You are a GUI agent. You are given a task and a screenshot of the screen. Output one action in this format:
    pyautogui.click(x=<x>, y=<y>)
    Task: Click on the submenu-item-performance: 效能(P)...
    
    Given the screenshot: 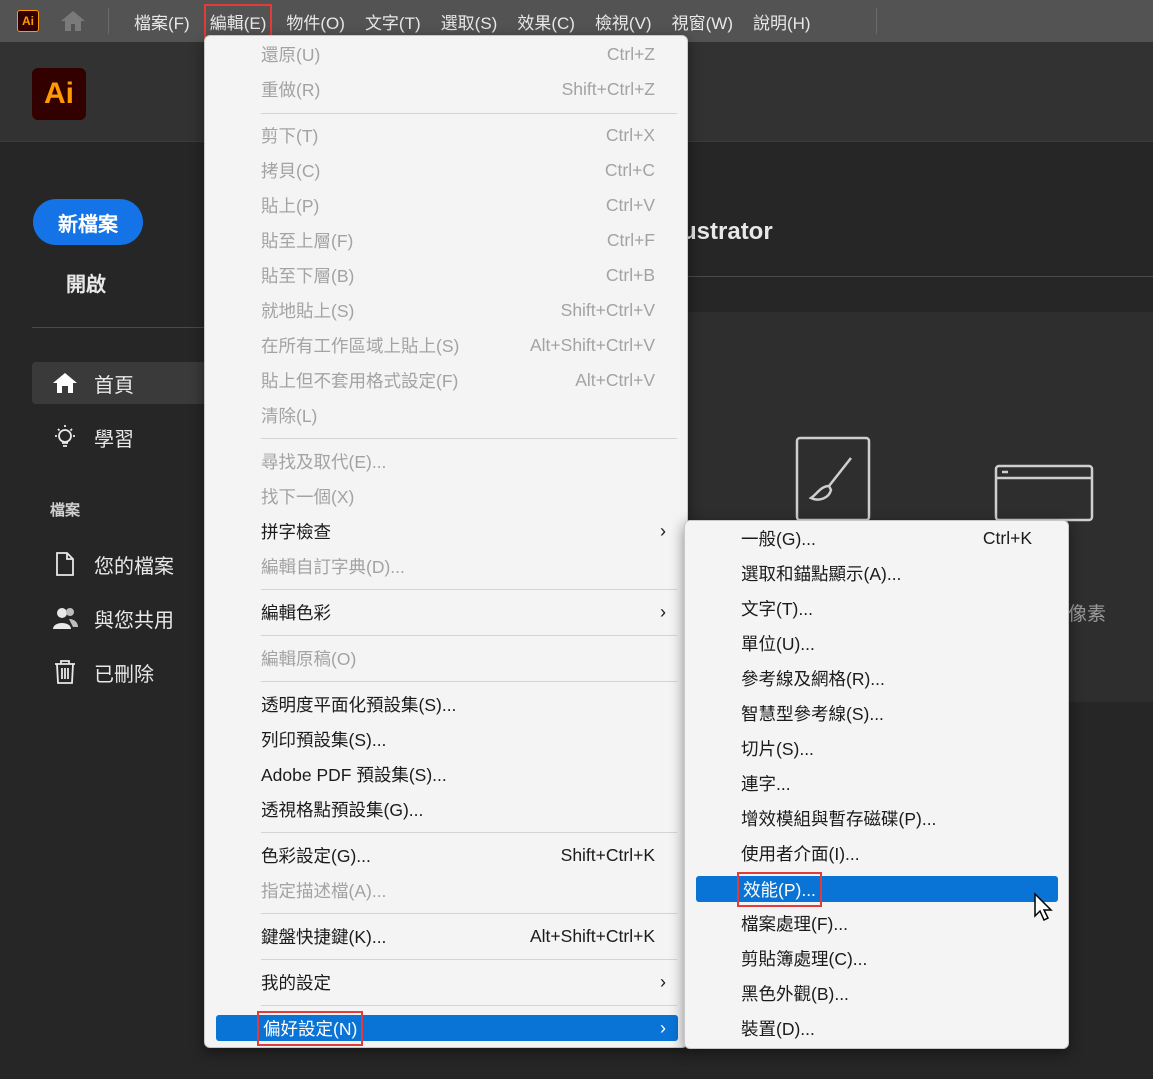 What is the action you would take?
    pyautogui.click(x=877, y=889)
    